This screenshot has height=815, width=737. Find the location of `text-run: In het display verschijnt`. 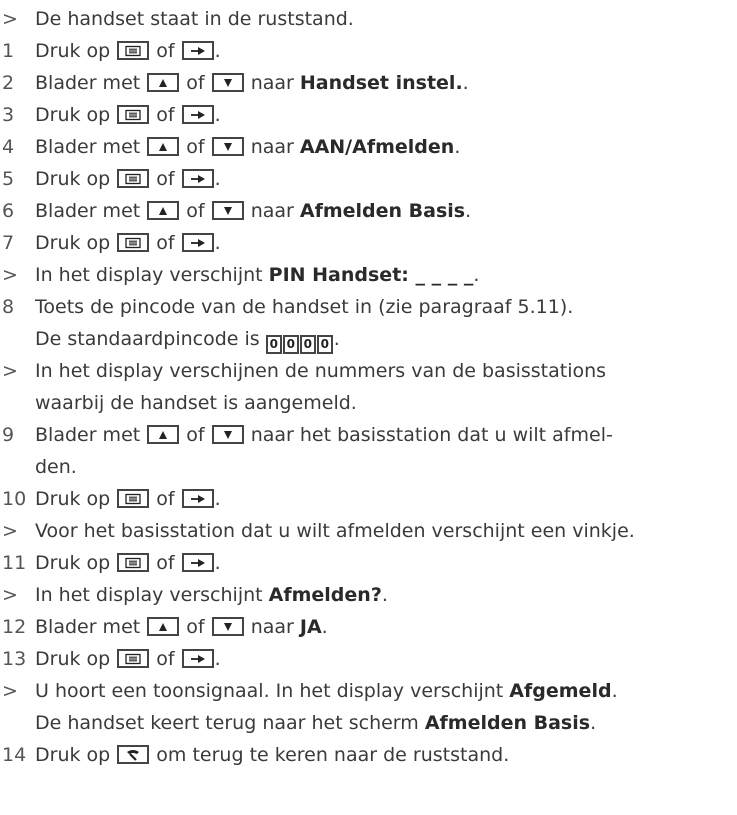

text-run: In het display verschijnt is located at coordinates (152, 275).